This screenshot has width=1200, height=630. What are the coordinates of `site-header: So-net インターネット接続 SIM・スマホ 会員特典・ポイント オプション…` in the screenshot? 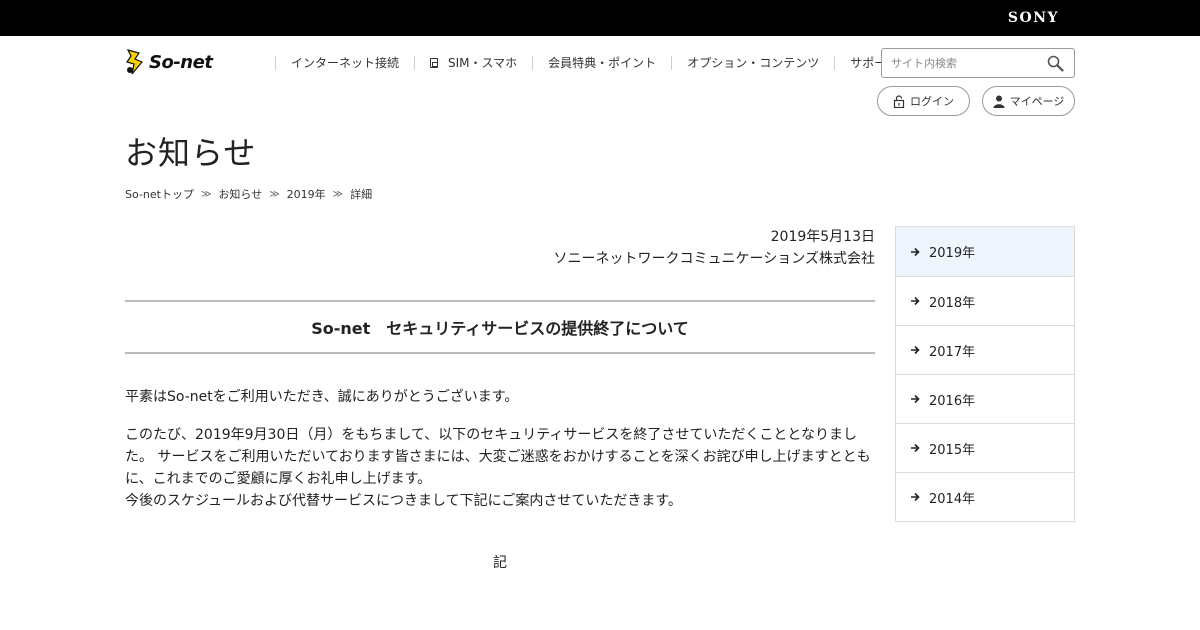 It's located at (600, 81).